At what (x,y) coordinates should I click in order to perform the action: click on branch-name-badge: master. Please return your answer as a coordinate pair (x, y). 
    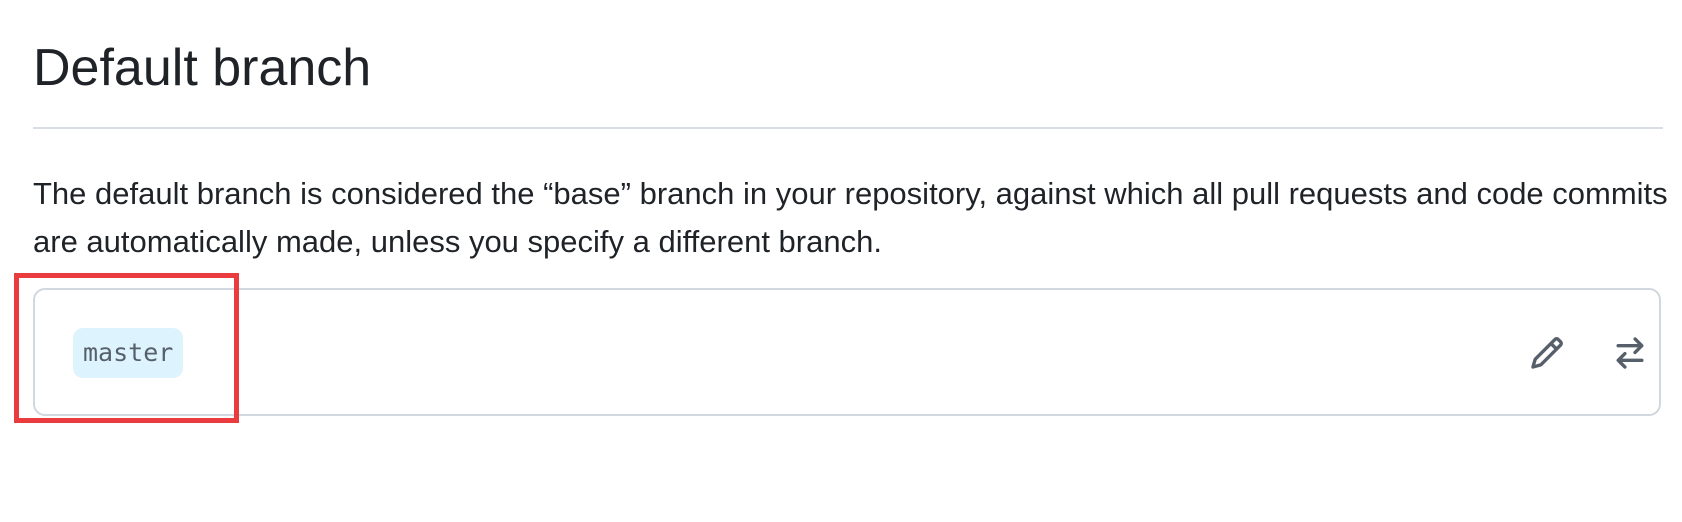
    Looking at the image, I should click on (128, 353).